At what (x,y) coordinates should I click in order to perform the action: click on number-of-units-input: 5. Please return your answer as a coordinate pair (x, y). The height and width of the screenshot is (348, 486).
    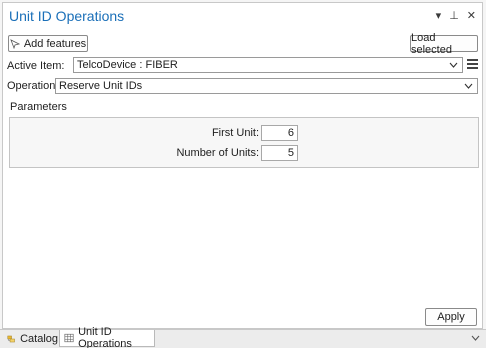
    Looking at the image, I should click on (279, 153).